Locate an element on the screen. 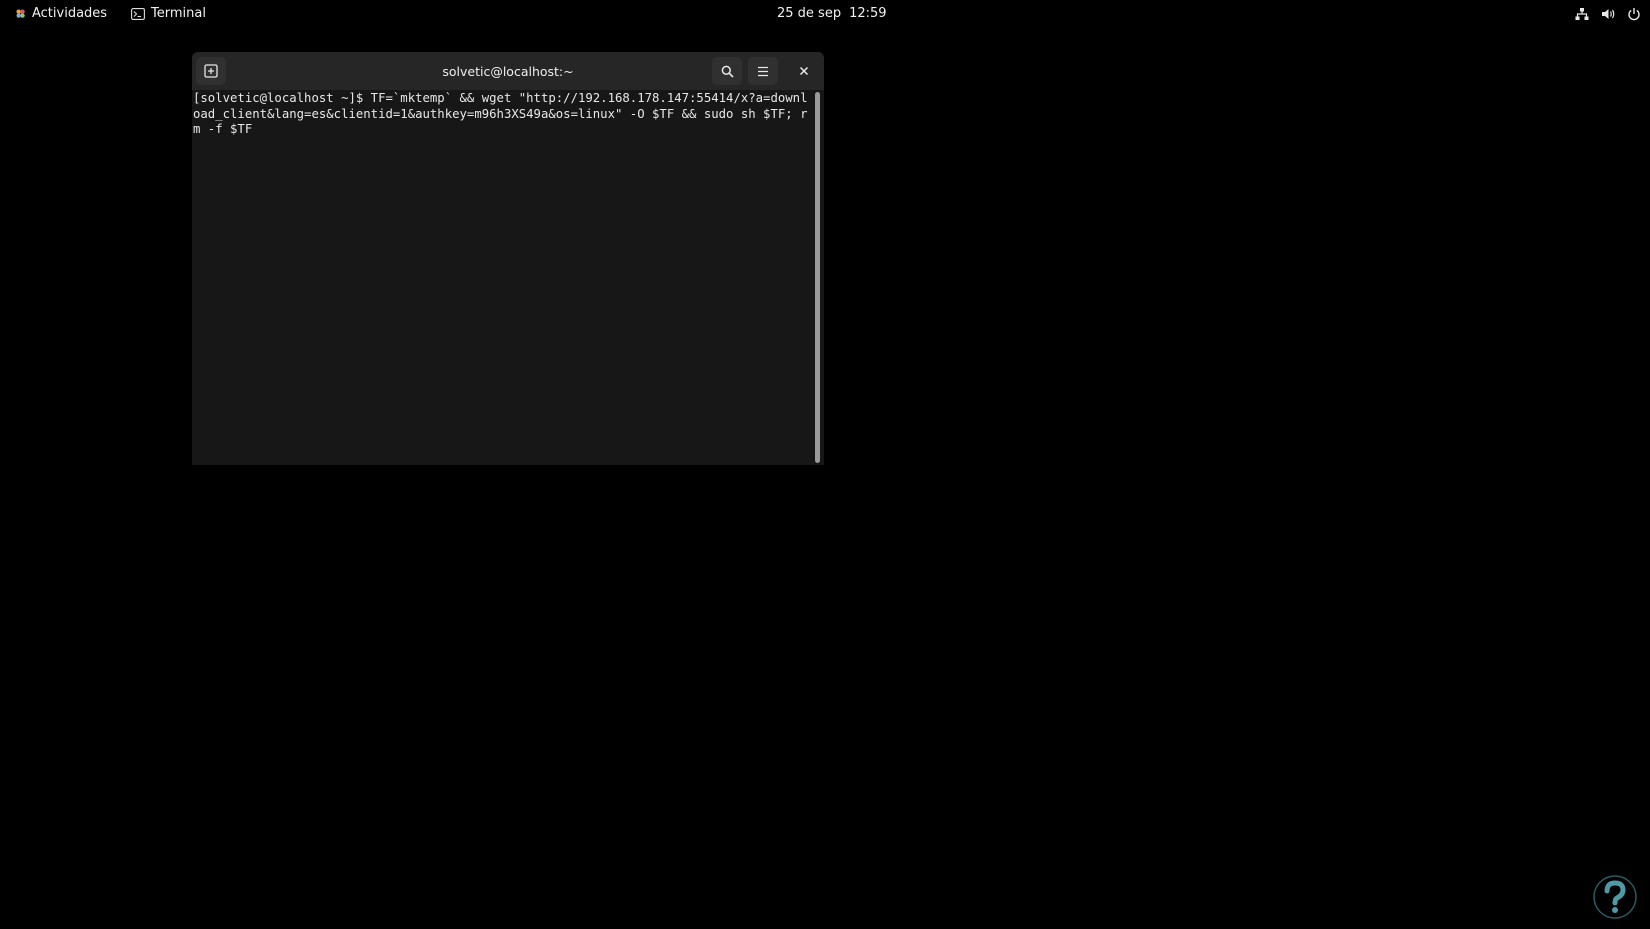  system-tray is located at coordinates (1608, 13).